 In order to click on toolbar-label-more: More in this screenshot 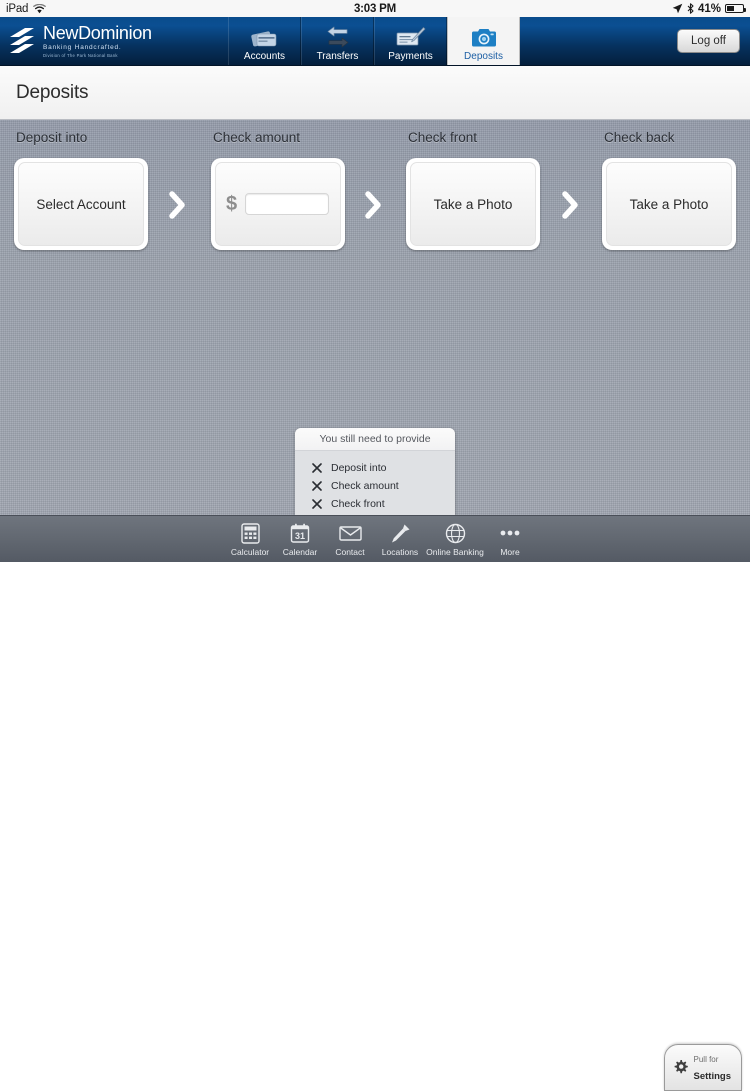, I will do `click(510, 552)`.